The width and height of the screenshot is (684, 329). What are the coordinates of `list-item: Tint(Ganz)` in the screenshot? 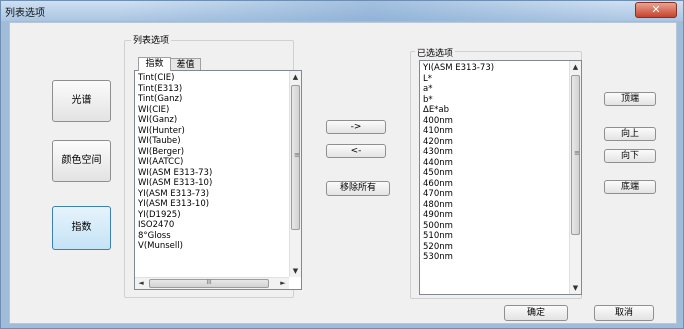 It's located at (175, 99).